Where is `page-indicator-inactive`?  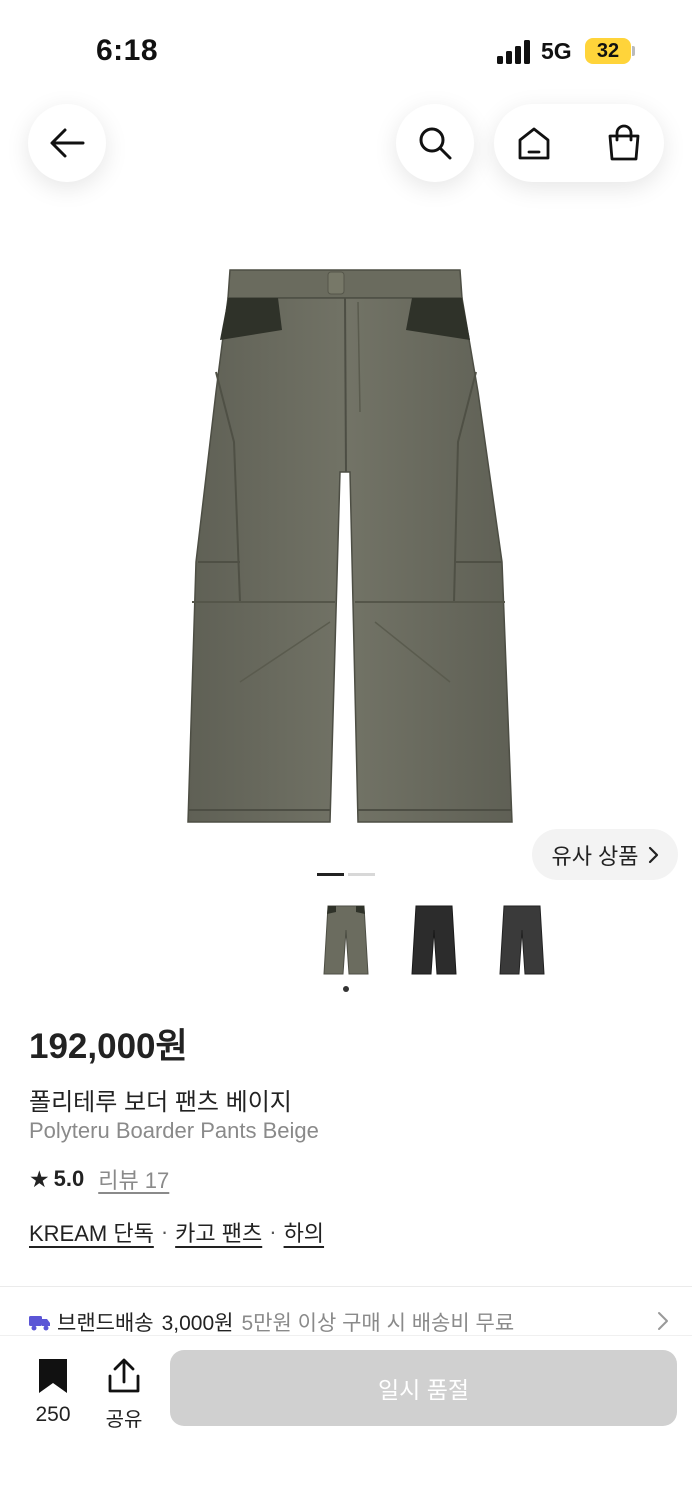
page-indicator-inactive is located at coordinates (361, 874).